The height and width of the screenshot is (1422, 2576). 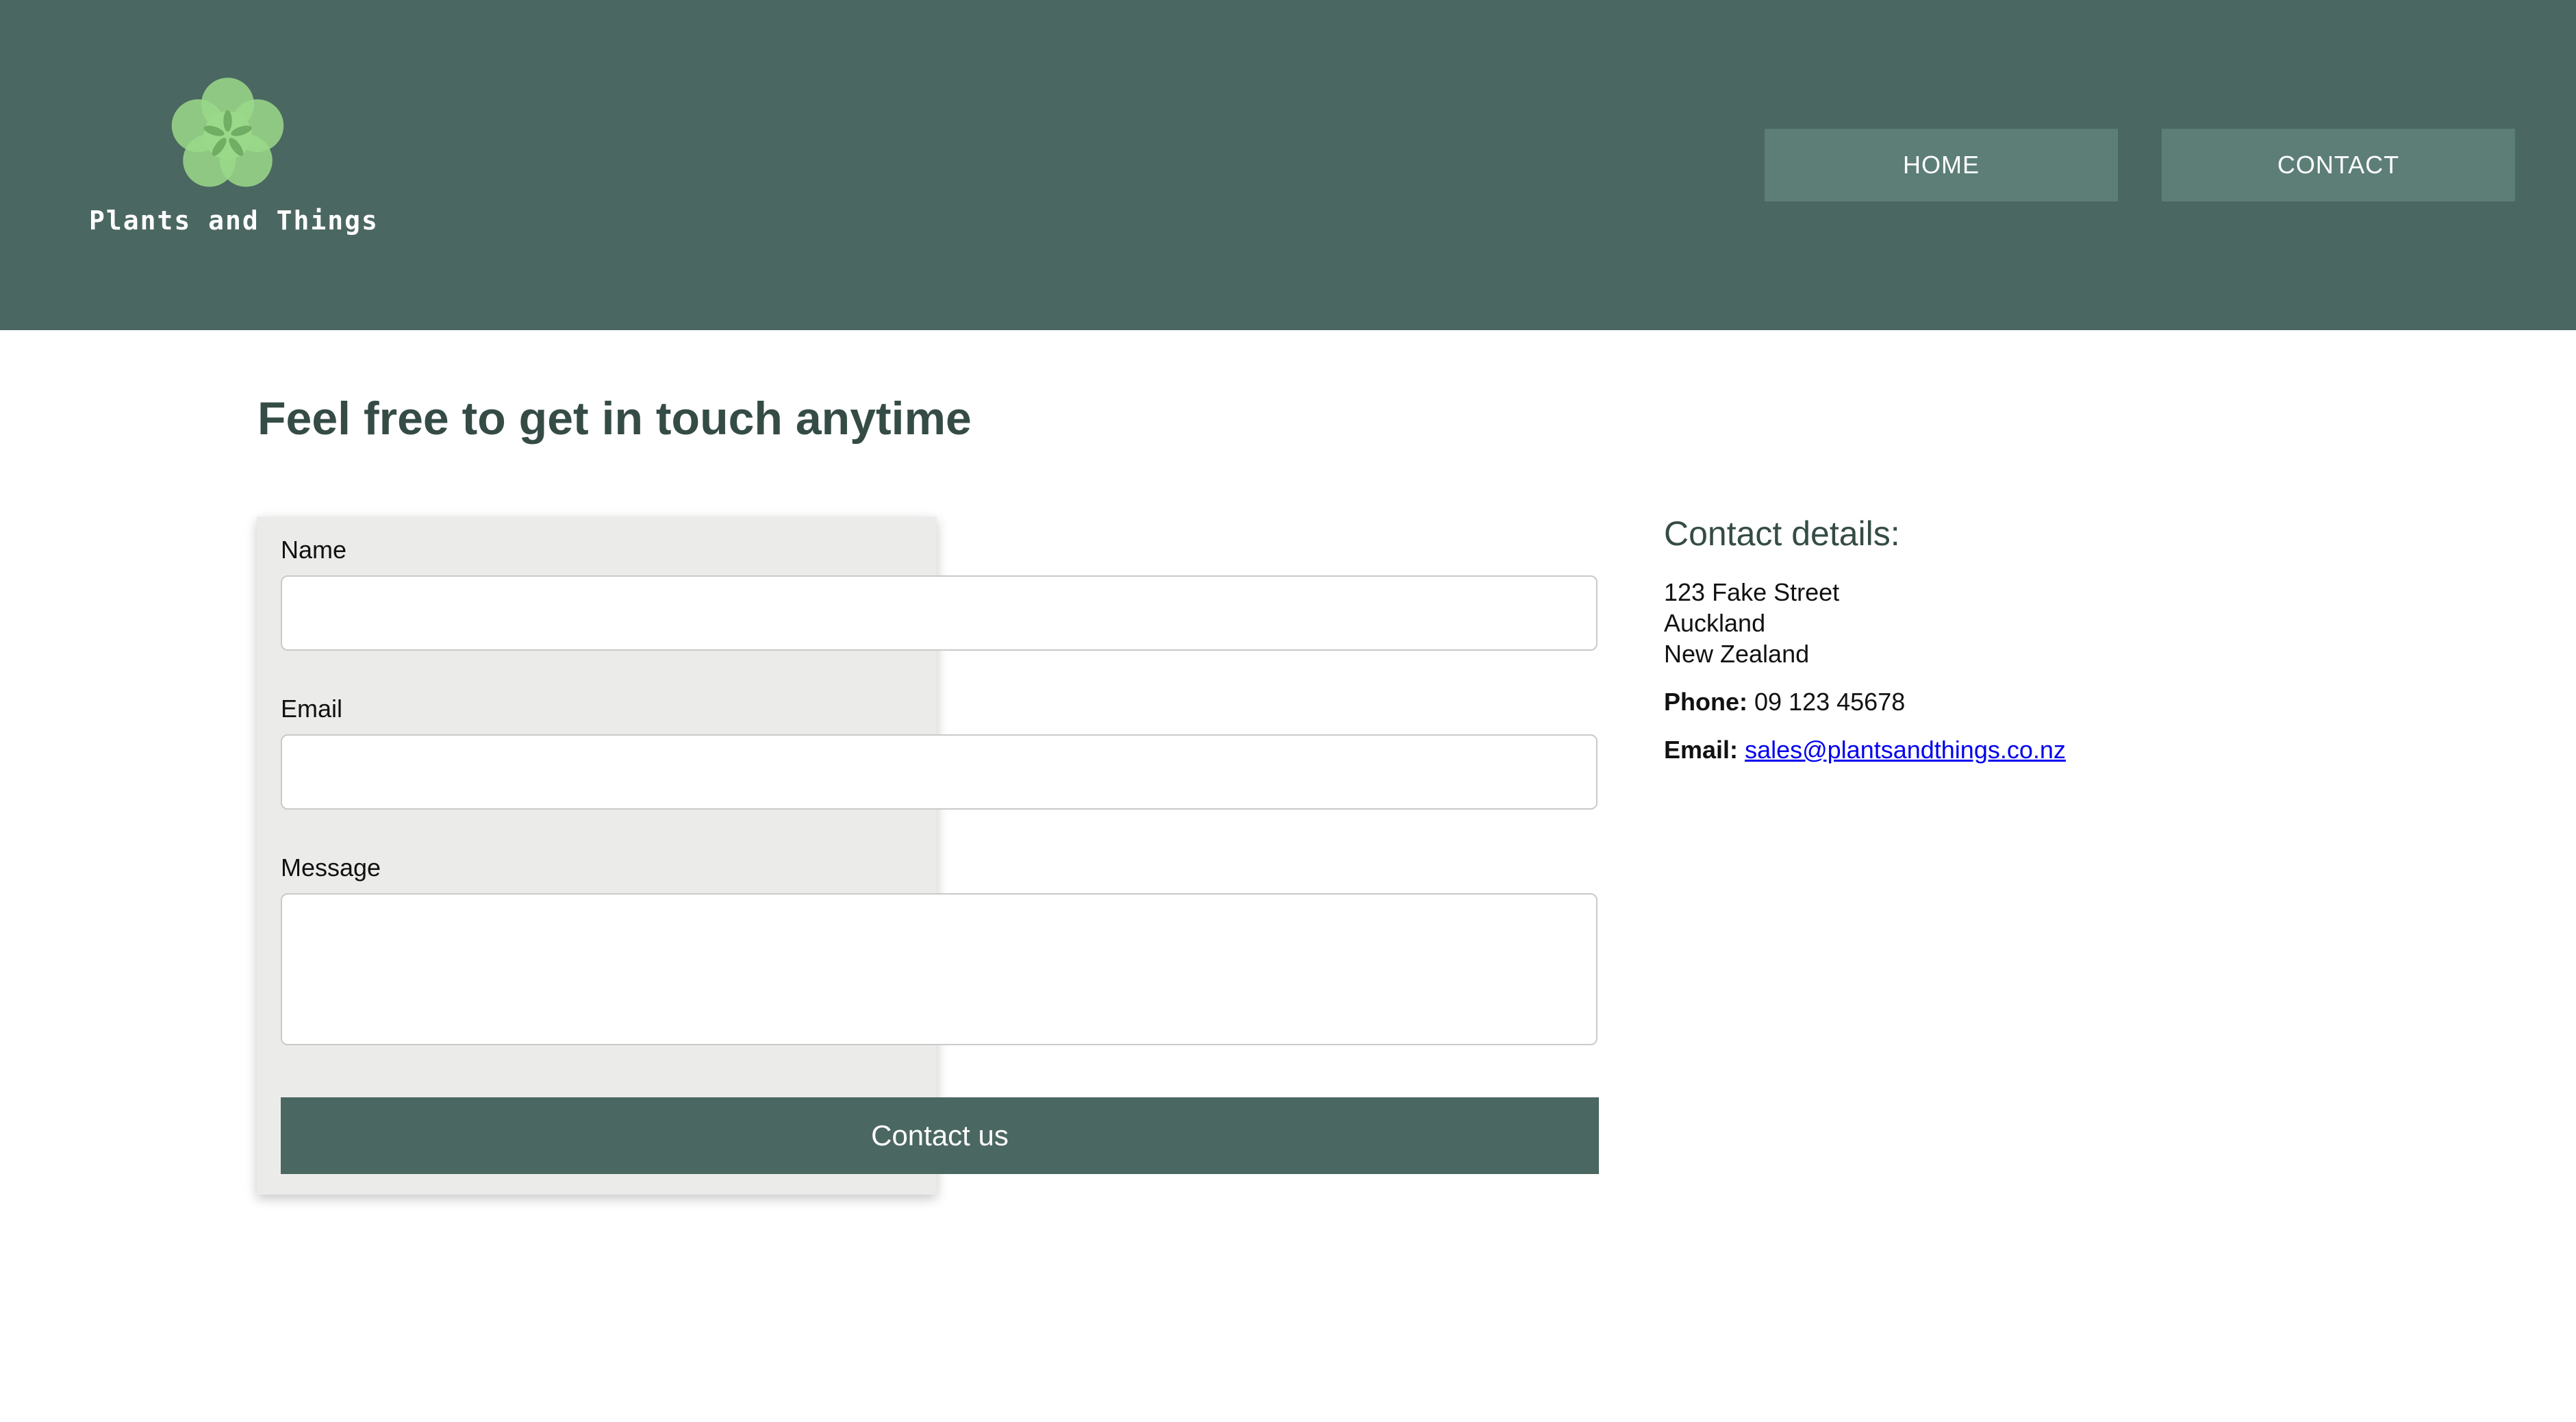 What do you see at coordinates (1782, 533) in the screenshot?
I see `contact-details-heading: Contact details:` at bounding box center [1782, 533].